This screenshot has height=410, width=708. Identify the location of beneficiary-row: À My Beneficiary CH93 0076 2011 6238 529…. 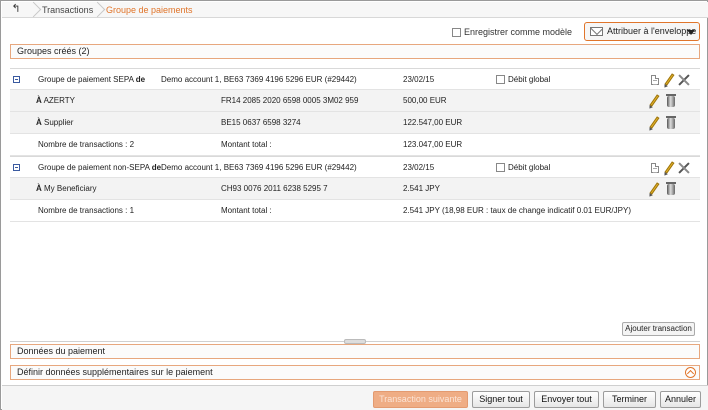
(355, 189).